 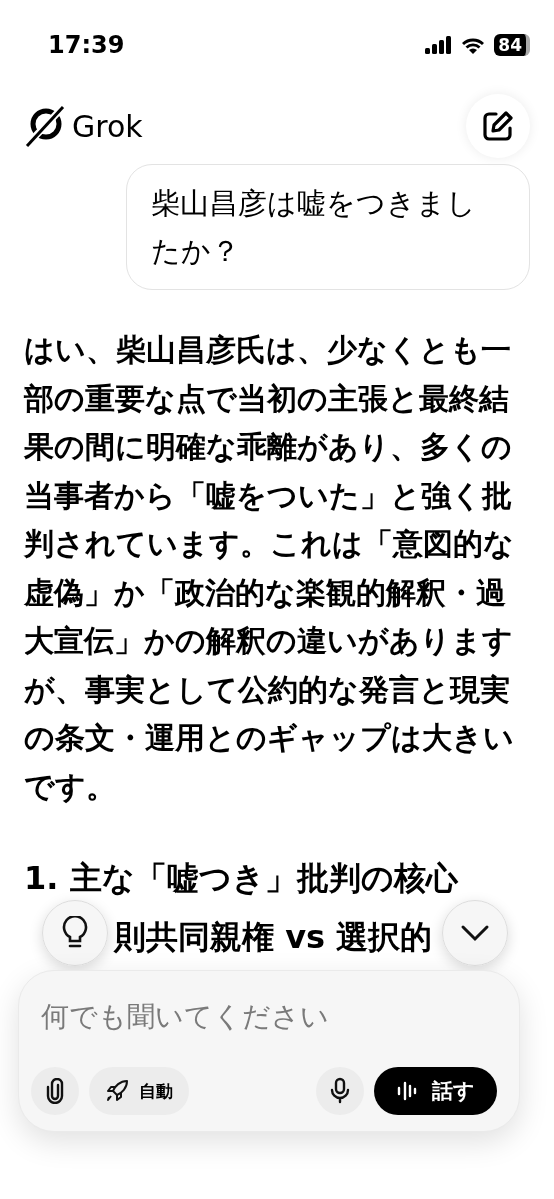 I want to click on user-message: 柴山昌彦は嘘をつきましたか？, so click(x=328, y=227).